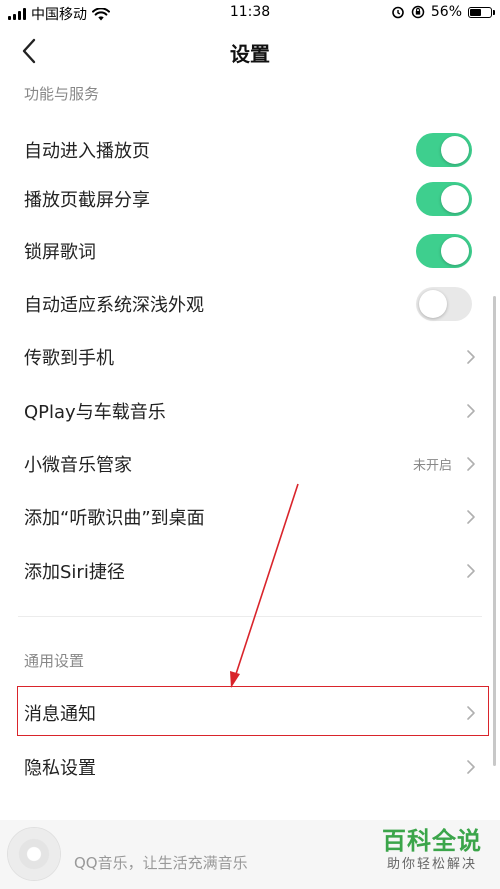 The height and width of the screenshot is (889, 500). I want to click on nav-bar: 设置, so click(250, 51).